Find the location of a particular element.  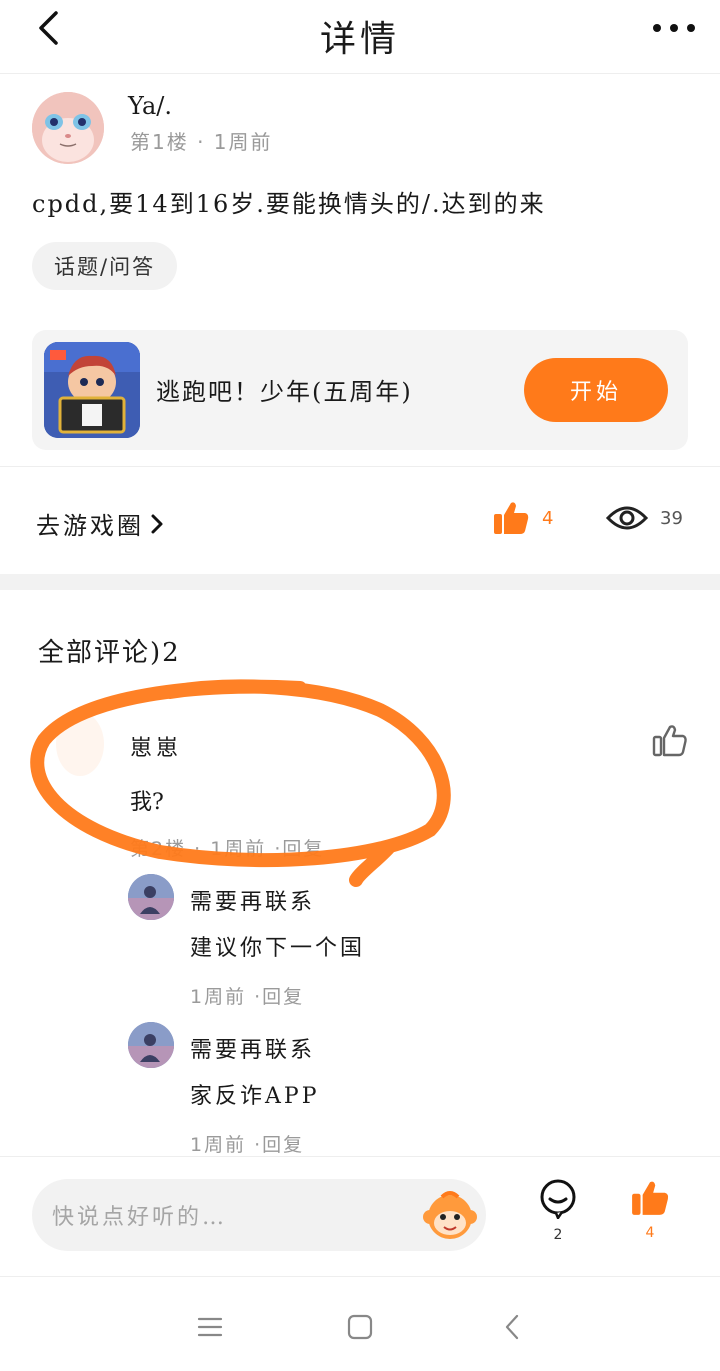

comment-bubble-icon is located at coordinates (558, 1200).